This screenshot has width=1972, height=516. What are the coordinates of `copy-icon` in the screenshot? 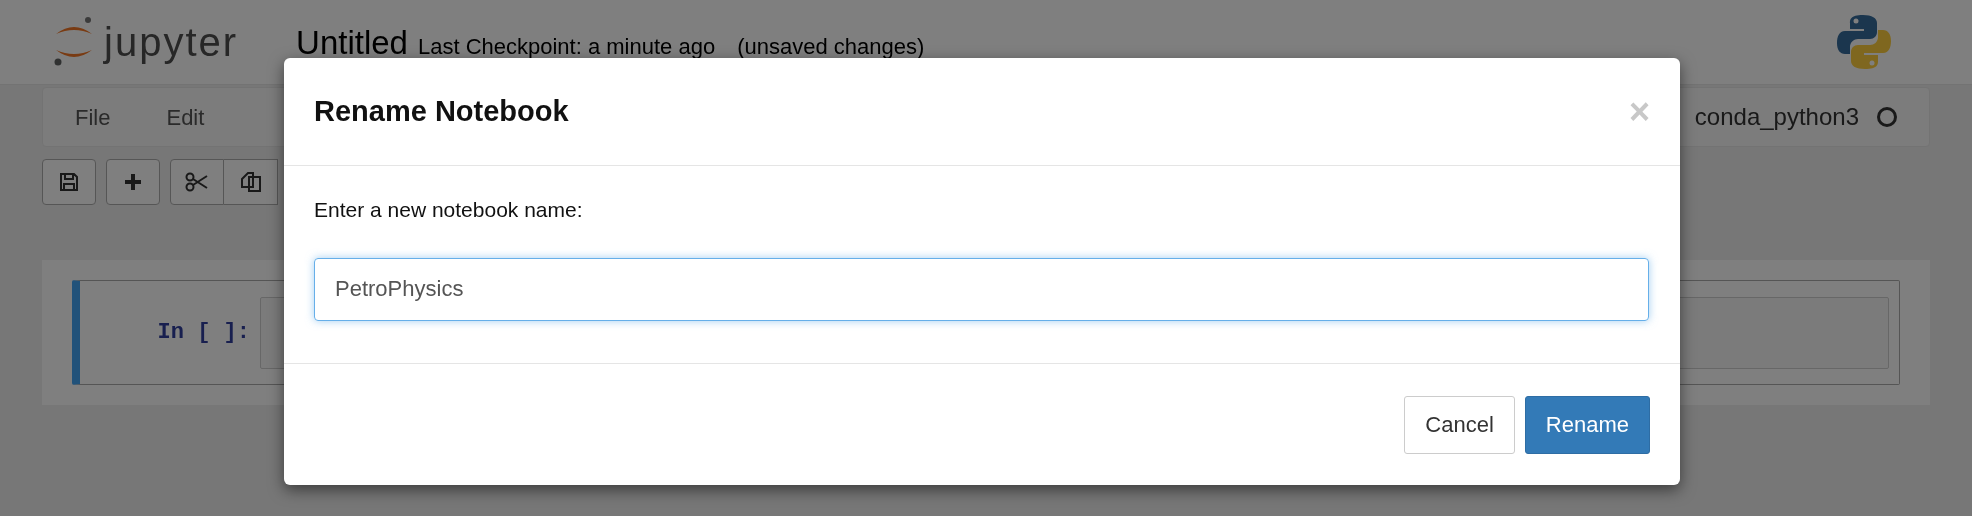 It's located at (250, 182).